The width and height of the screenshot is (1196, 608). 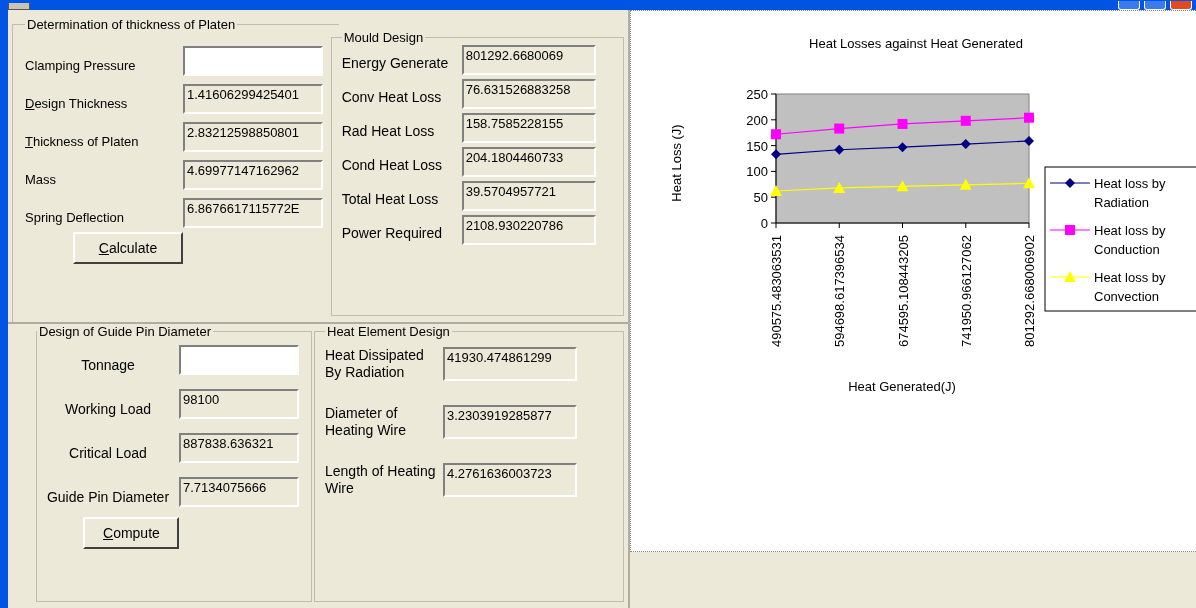 I want to click on field-label: Thickness of Platen, so click(x=82, y=141).